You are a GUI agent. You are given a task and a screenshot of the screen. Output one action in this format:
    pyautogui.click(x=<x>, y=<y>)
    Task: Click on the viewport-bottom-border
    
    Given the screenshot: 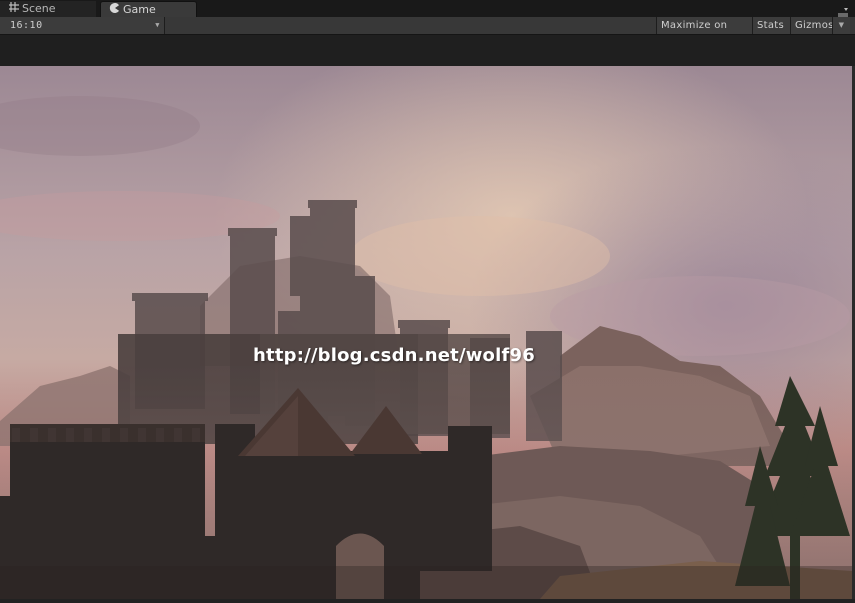 What is the action you would take?
    pyautogui.click(x=427, y=601)
    